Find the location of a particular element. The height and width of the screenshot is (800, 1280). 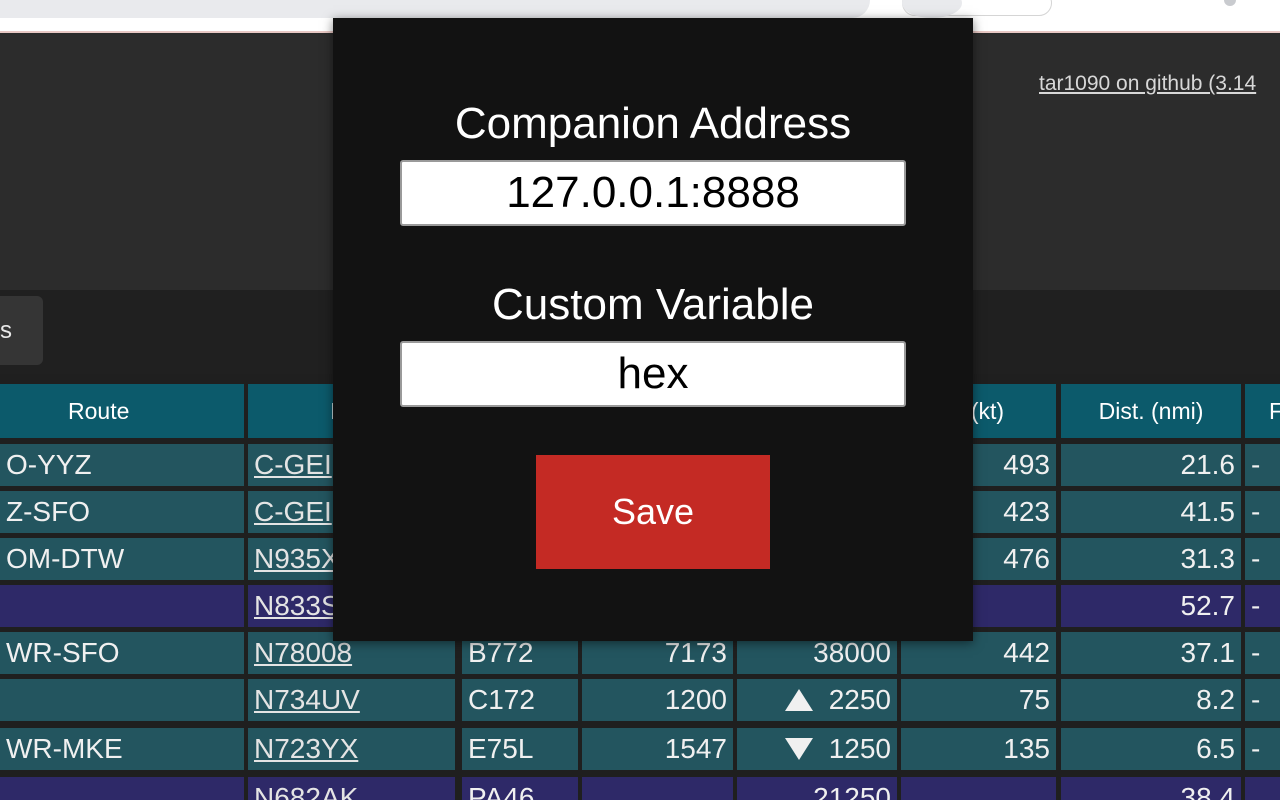

custom-variable-label: Custom Variable is located at coordinates (653, 304).